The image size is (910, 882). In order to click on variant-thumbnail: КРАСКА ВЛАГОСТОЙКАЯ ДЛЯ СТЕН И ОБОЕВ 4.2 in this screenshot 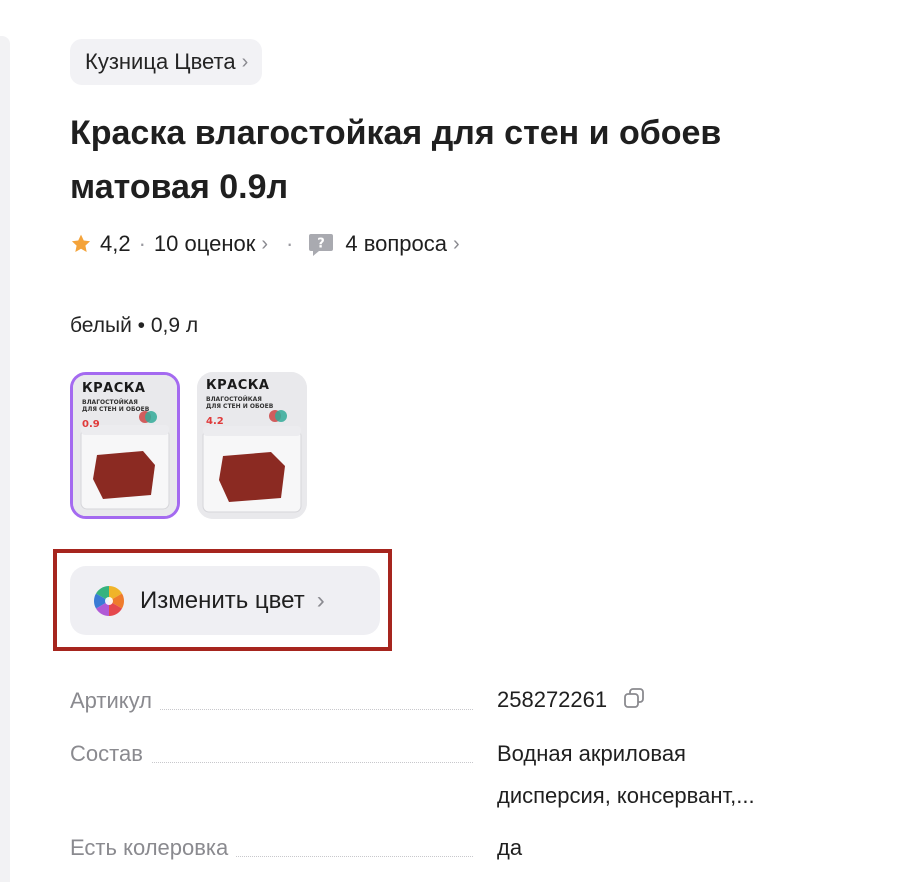, I will do `click(252, 445)`.